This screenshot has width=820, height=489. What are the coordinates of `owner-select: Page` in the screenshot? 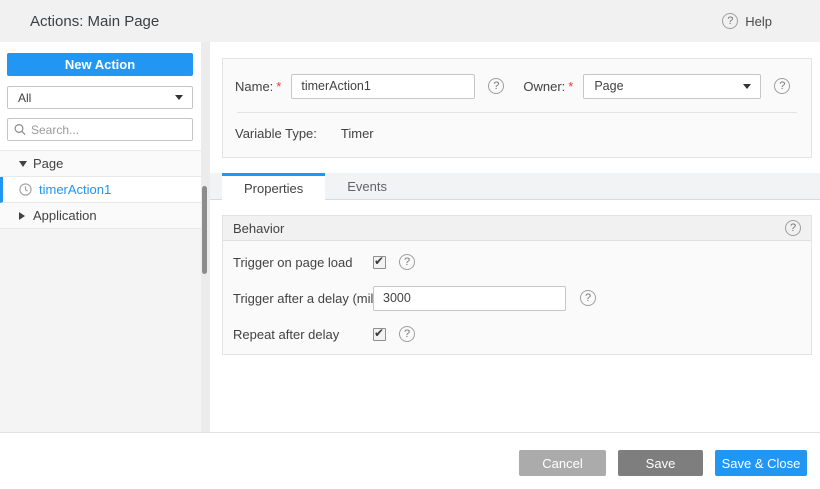 It's located at (672, 86).